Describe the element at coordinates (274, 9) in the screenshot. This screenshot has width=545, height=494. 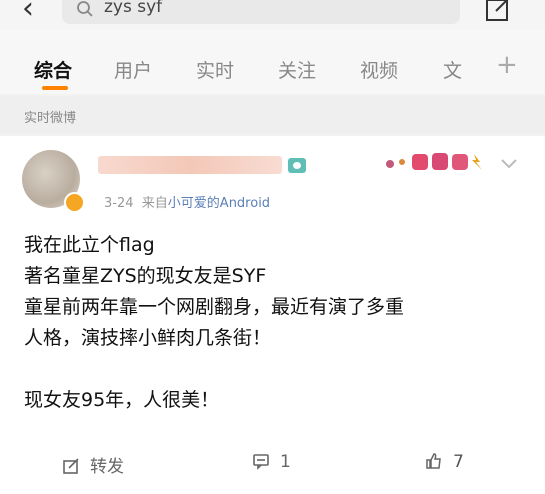
I see `search-input` at that location.